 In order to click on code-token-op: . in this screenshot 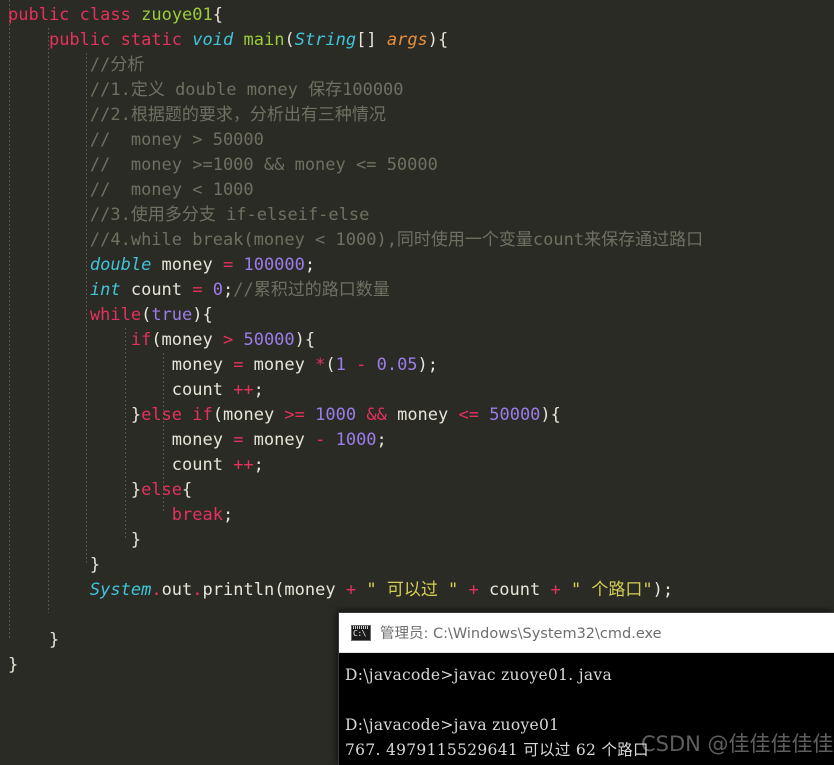, I will do `click(156, 590)`.